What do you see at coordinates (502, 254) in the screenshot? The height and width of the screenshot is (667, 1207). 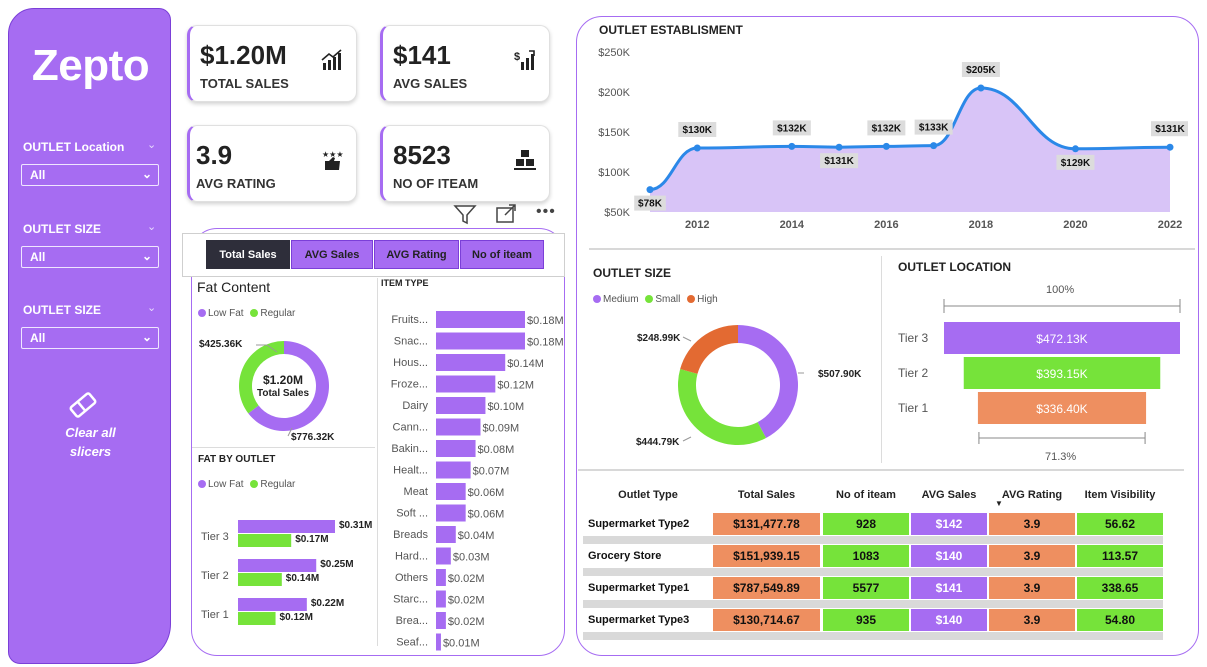 I see `tab-no-of-items: No of iteam` at bounding box center [502, 254].